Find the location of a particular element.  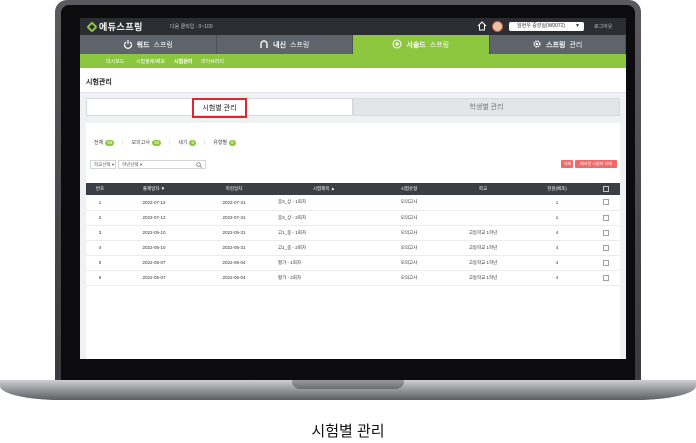

main-tab-0: 워드 스프링 is located at coordinates (148, 44).